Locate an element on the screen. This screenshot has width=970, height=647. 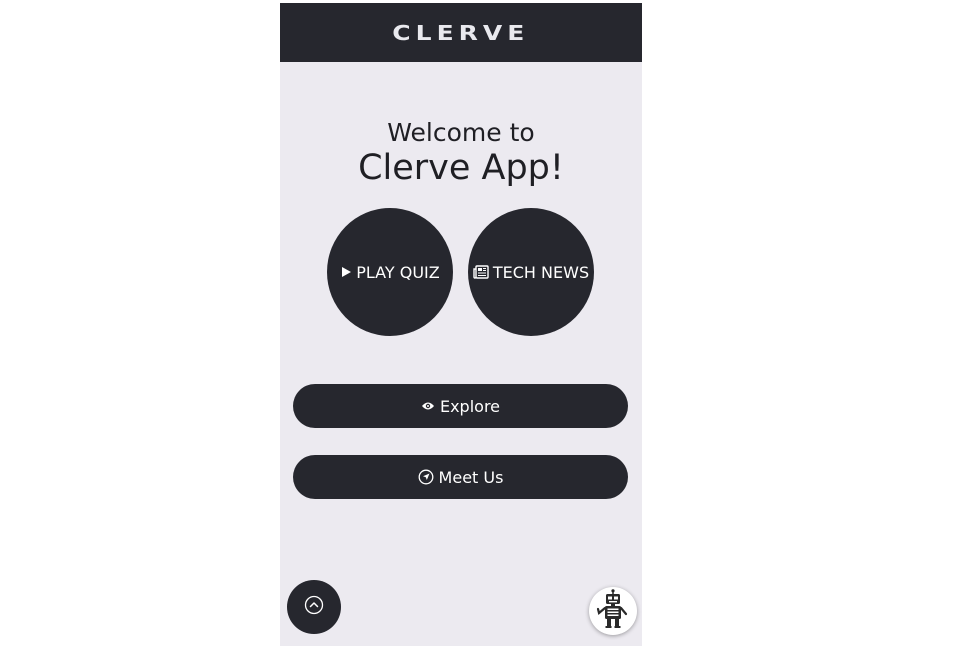
compass-icon is located at coordinates (426, 477).